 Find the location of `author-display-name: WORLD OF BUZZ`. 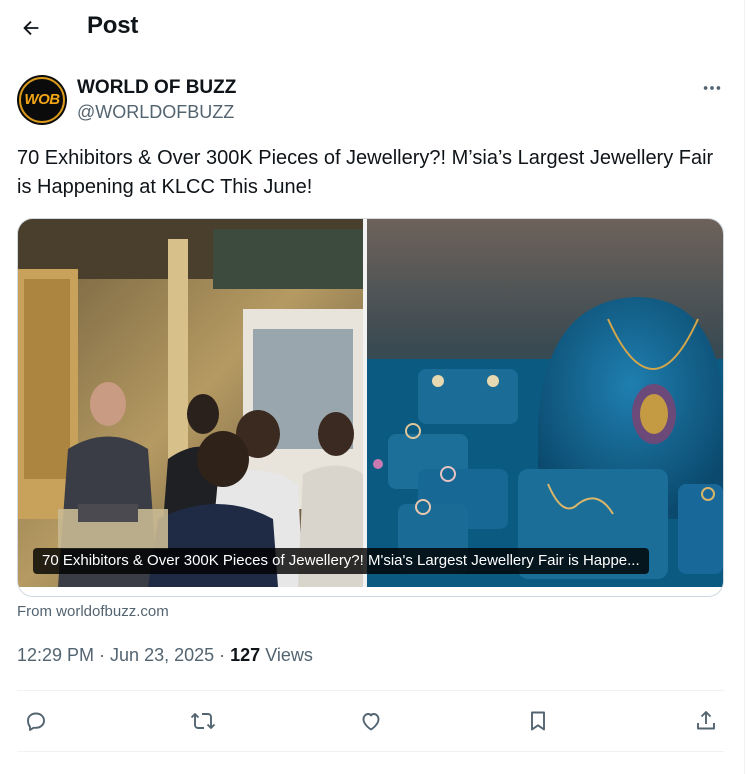

author-display-name: WORLD OF BUZZ is located at coordinates (156, 88).